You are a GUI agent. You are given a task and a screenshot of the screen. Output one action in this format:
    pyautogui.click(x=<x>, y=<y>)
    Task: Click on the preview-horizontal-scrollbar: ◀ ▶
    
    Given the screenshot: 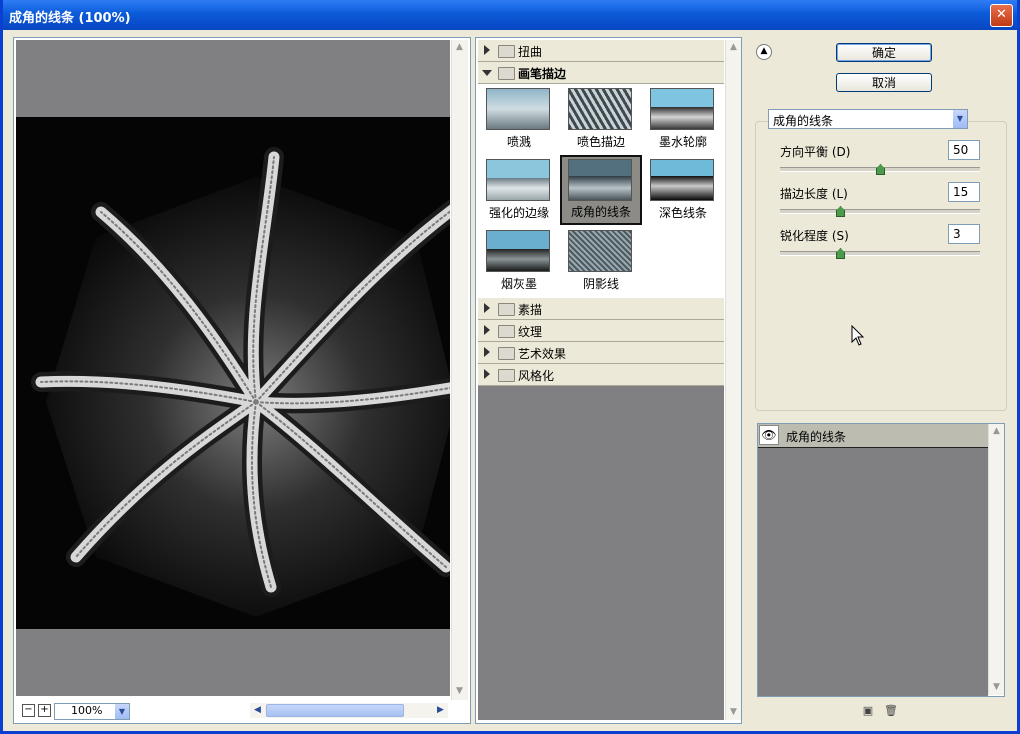 What is the action you would take?
    pyautogui.click(x=349, y=710)
    